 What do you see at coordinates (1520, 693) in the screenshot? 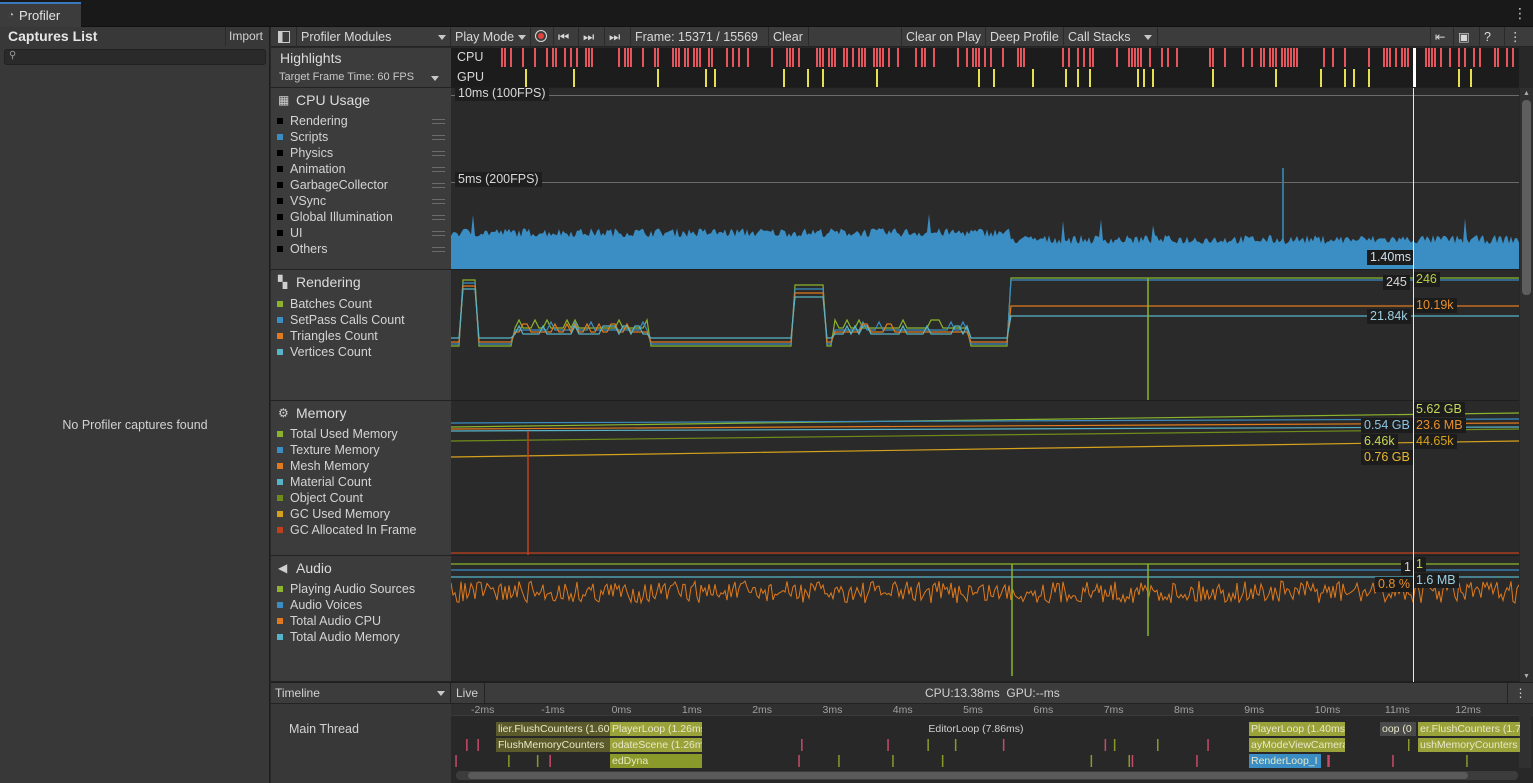
I see `timeline-options-icon: ⋮` at bounding box center [1520, 693].